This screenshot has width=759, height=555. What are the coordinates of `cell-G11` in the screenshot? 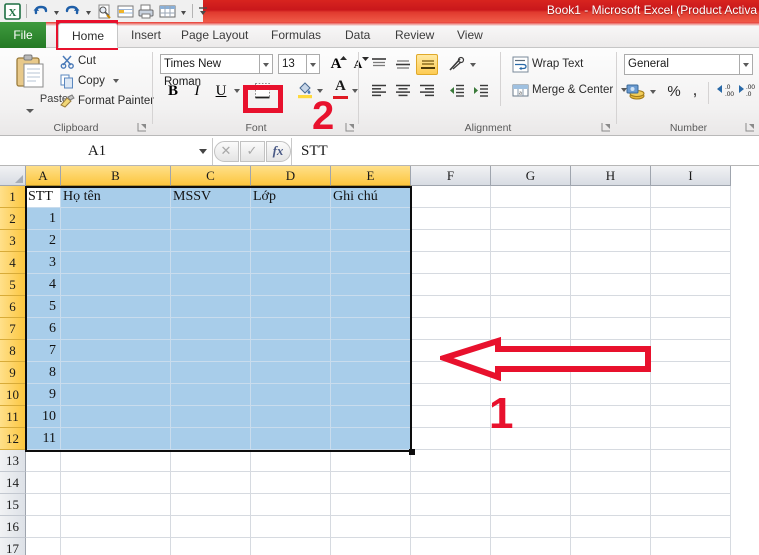 It's located at (531, 417).